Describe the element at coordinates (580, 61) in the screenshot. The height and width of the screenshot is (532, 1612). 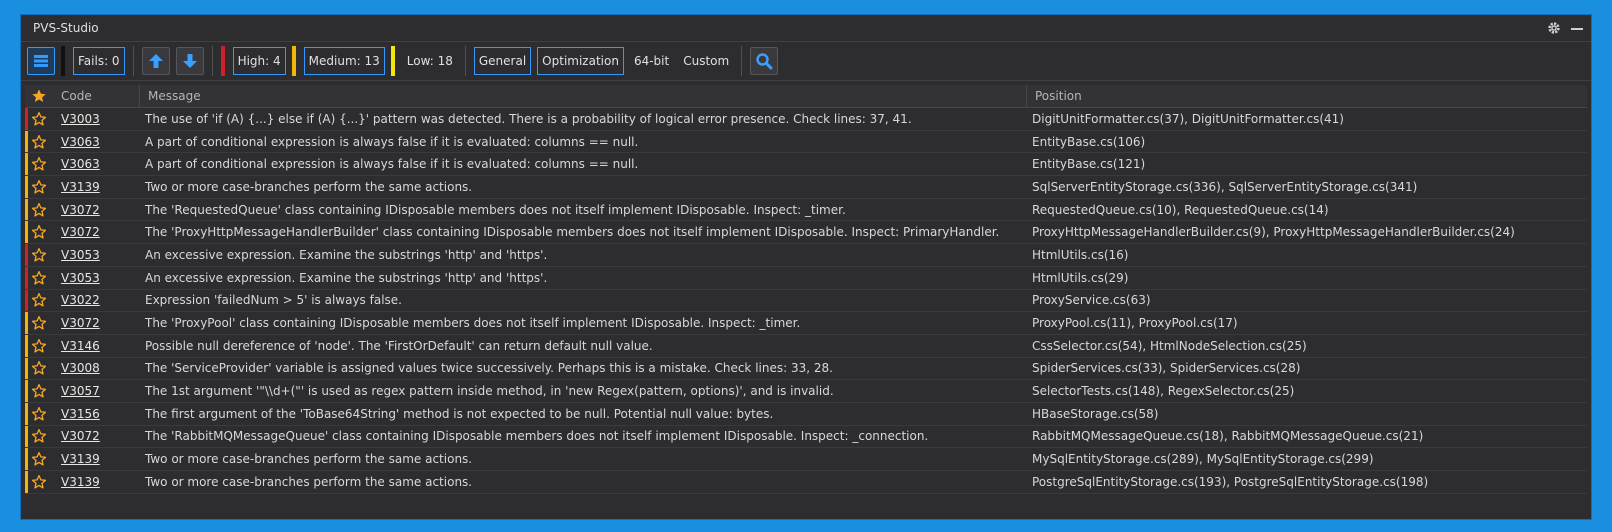
I see `optimization-filter-button: Optimization` at that location.